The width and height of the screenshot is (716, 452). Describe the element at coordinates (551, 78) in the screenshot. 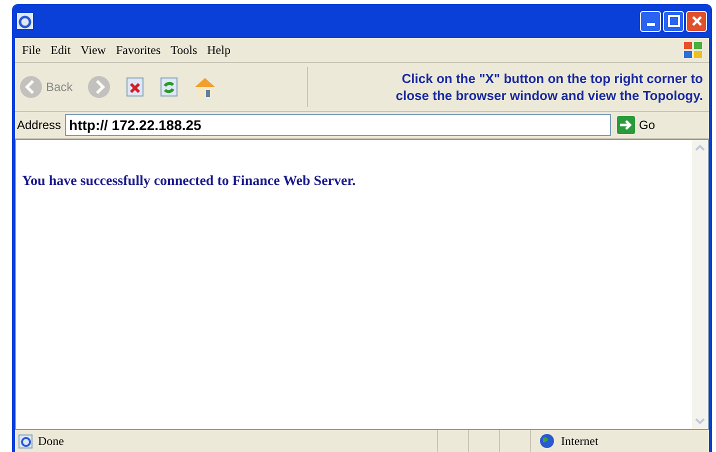

I see `instruction-text: Click on the "X" button on the top right corner to` at that location.